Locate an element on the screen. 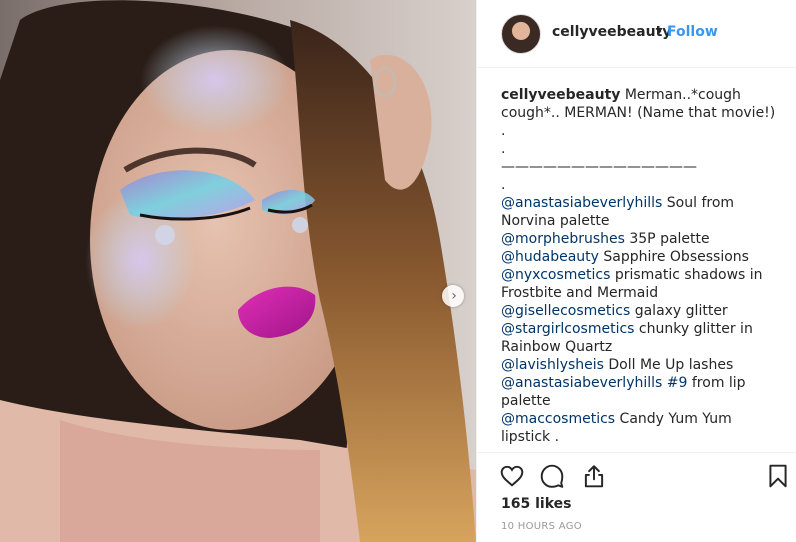 This screenshot has height=542, width=796. caption-text: palette is located at coordinates (526, 401).